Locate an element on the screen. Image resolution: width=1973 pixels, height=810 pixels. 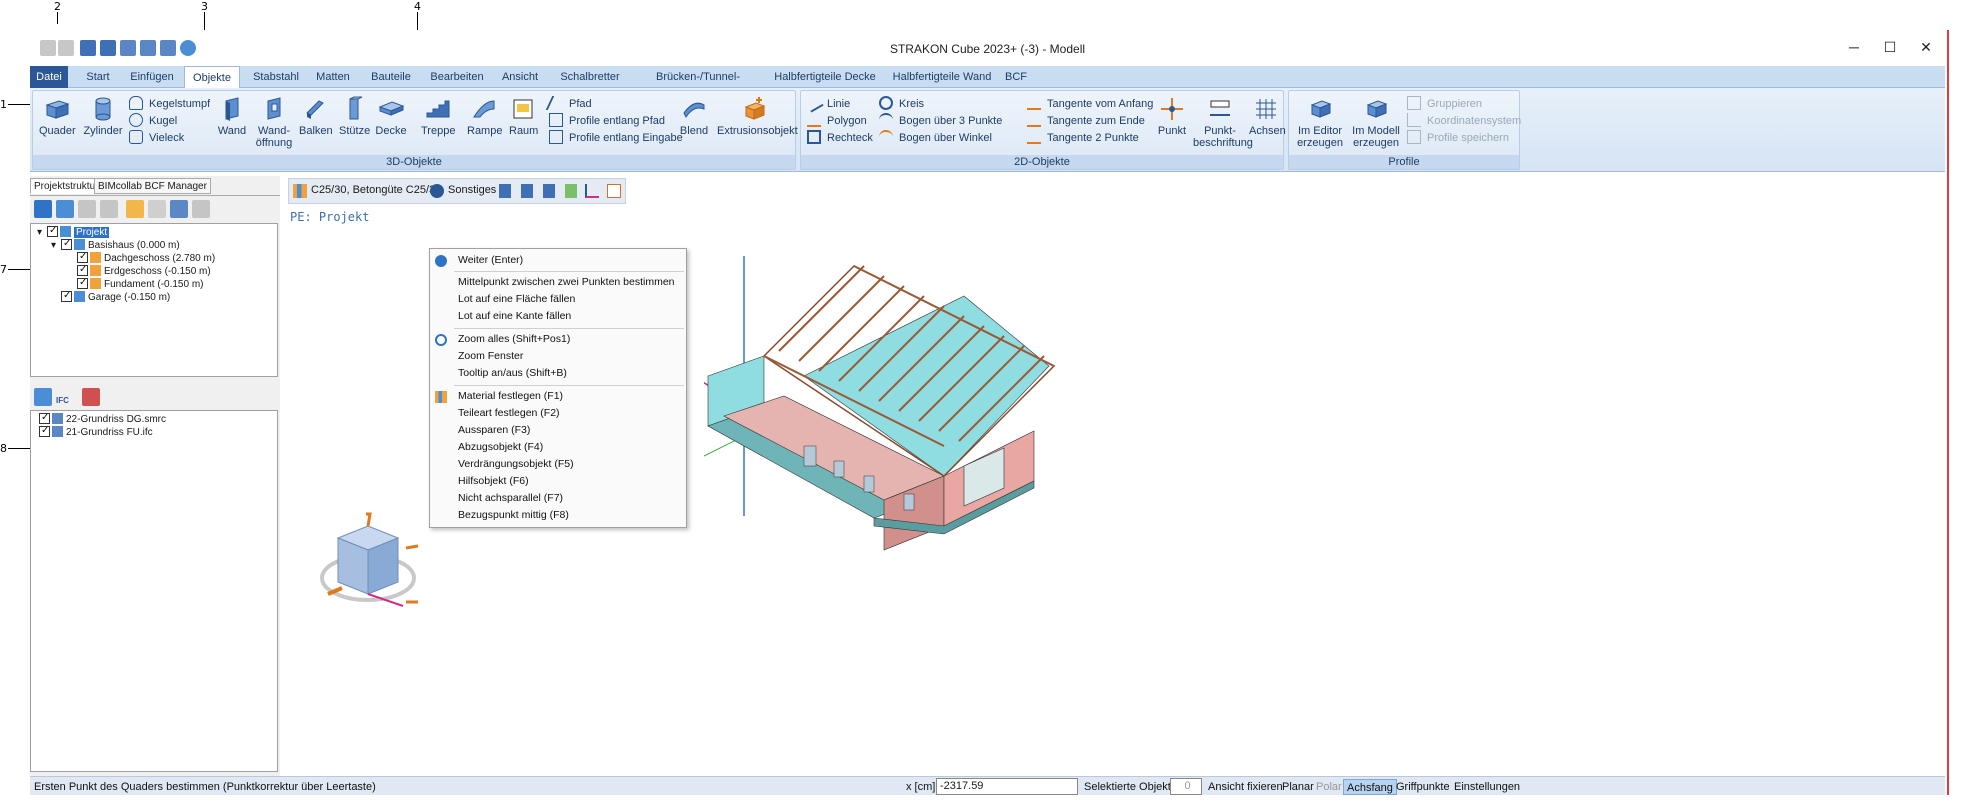
tab-schalbretter: Schalbretter is located at coordinates (590, 77).